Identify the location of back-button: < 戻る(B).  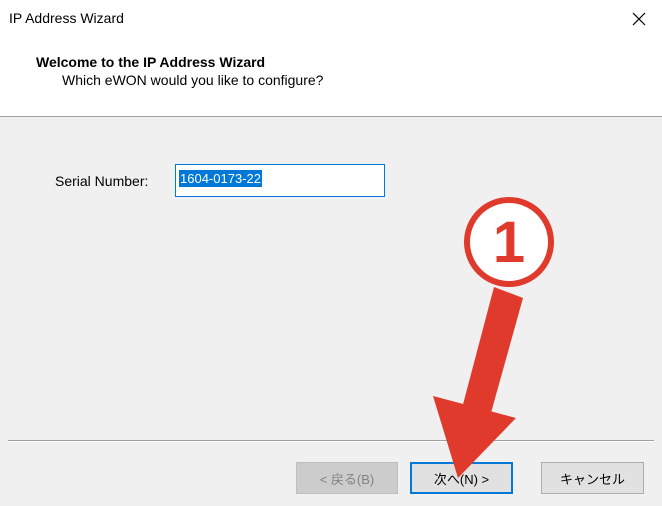
(347, 478).